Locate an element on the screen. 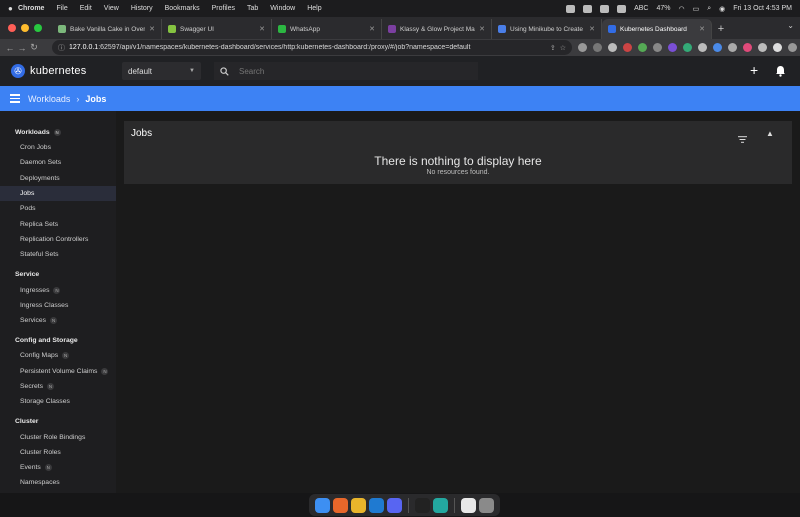  terminal-icon is located at coordinates (422, 505).